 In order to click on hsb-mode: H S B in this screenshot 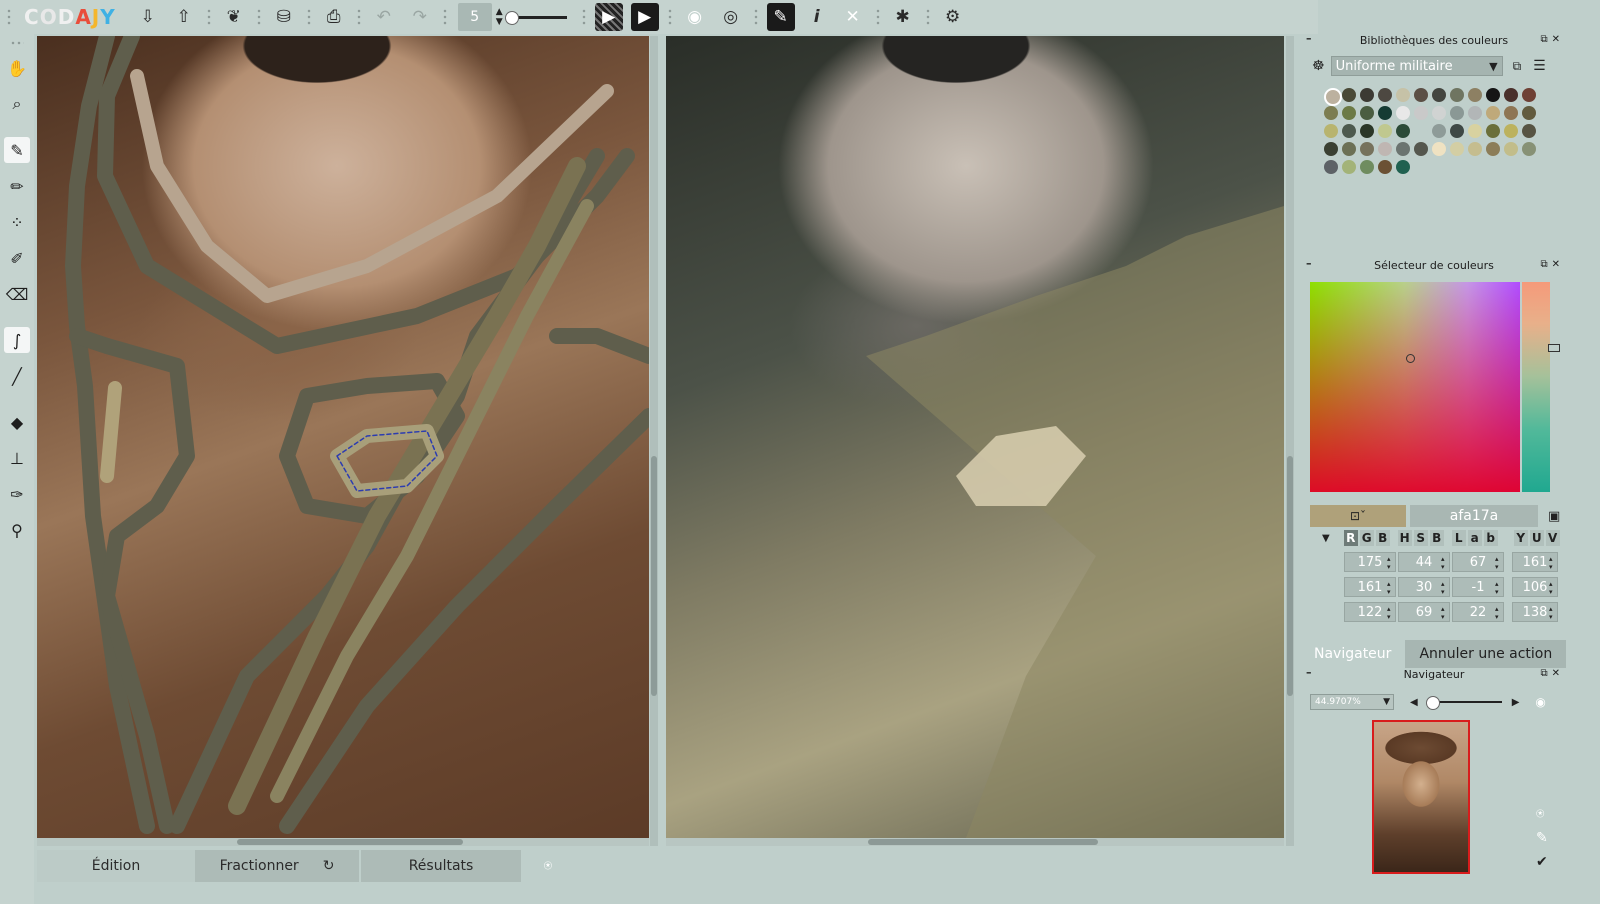, I will do `click(1421, 538)`.